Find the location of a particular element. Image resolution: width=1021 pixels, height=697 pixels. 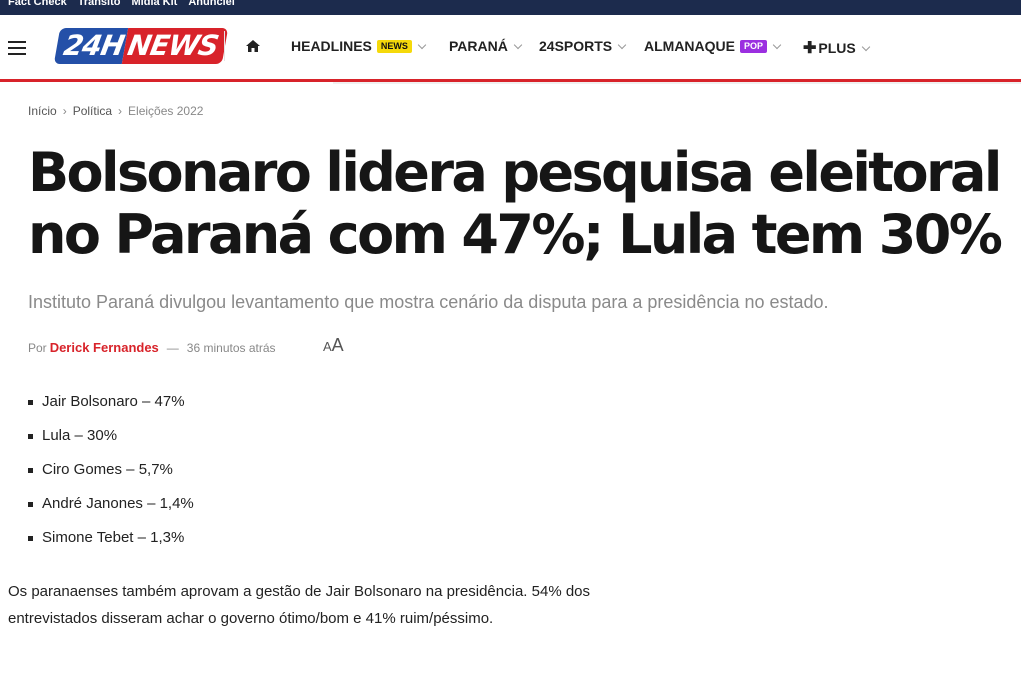

topbar-links: Fact Check Trânsito Mídia Kit Anunciel is located at coordinates (121, 4).